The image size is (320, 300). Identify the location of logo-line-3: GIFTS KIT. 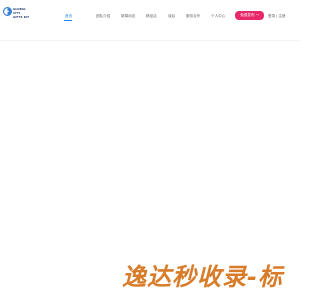
(21, 17).